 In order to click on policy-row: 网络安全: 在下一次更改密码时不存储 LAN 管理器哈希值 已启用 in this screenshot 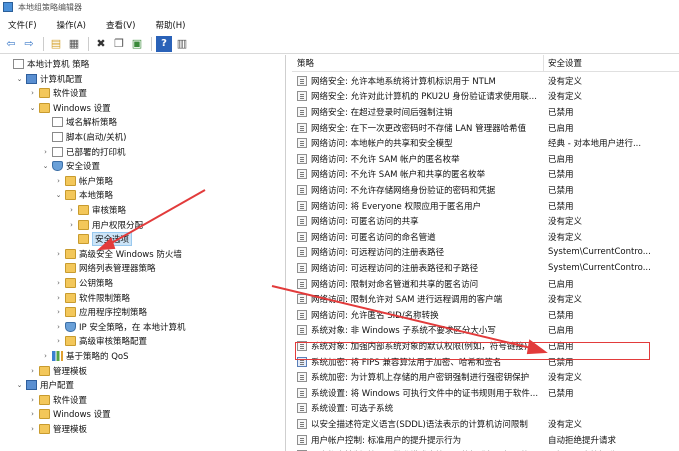, I will do `click(485, 128)`.